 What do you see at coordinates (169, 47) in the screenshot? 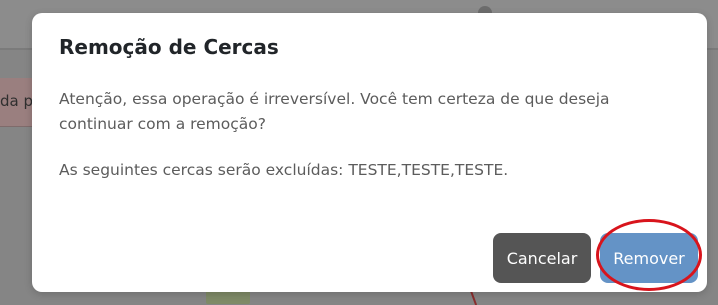
I see `dialog-title: Remoção de Cercas` at bounding box center [169, 47].